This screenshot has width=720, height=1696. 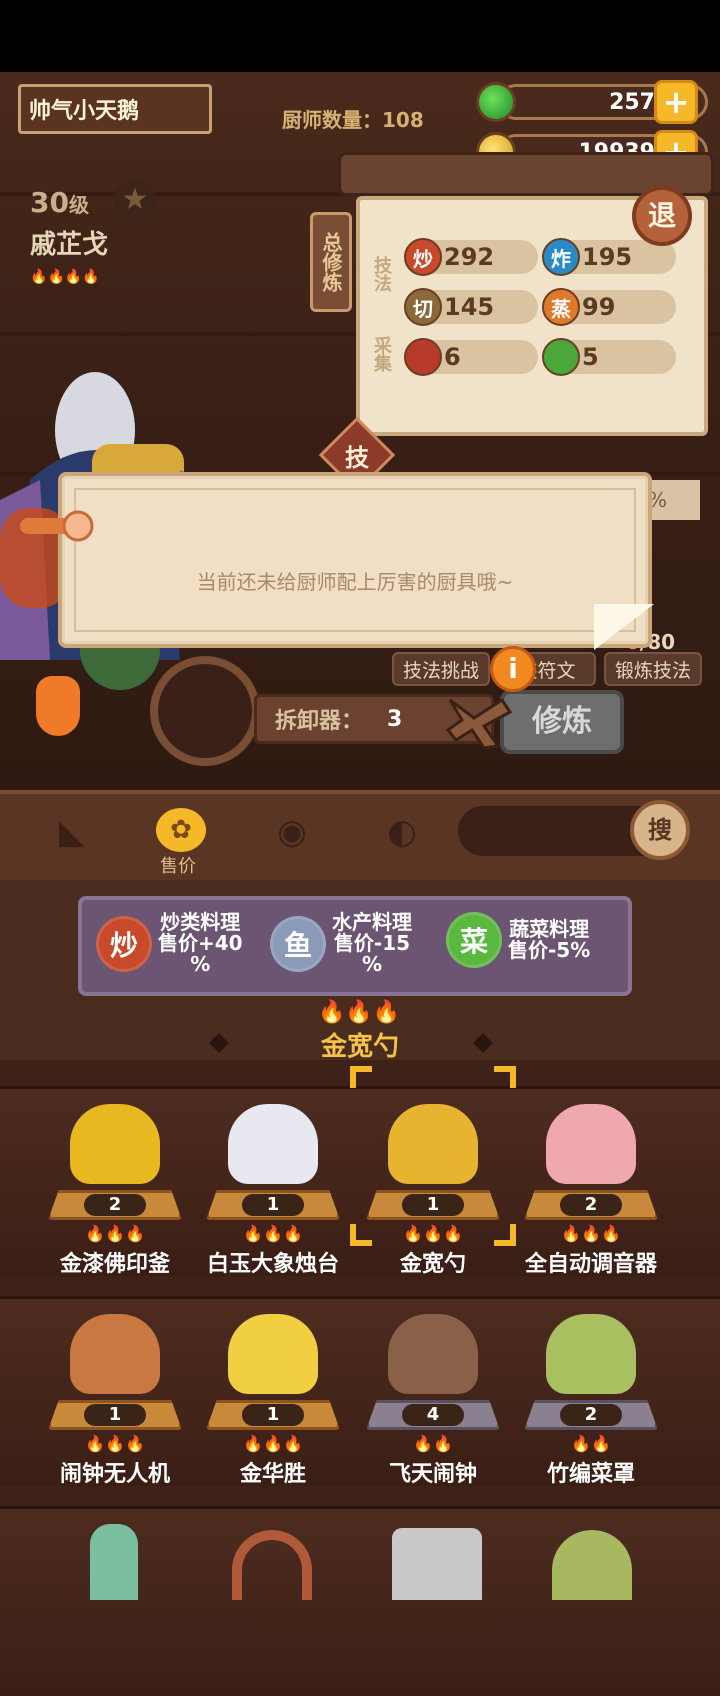 What do you see at coordinates (513, 669) in the screenshot?
I see `info-icon: i` at bounding box center [513, 669].